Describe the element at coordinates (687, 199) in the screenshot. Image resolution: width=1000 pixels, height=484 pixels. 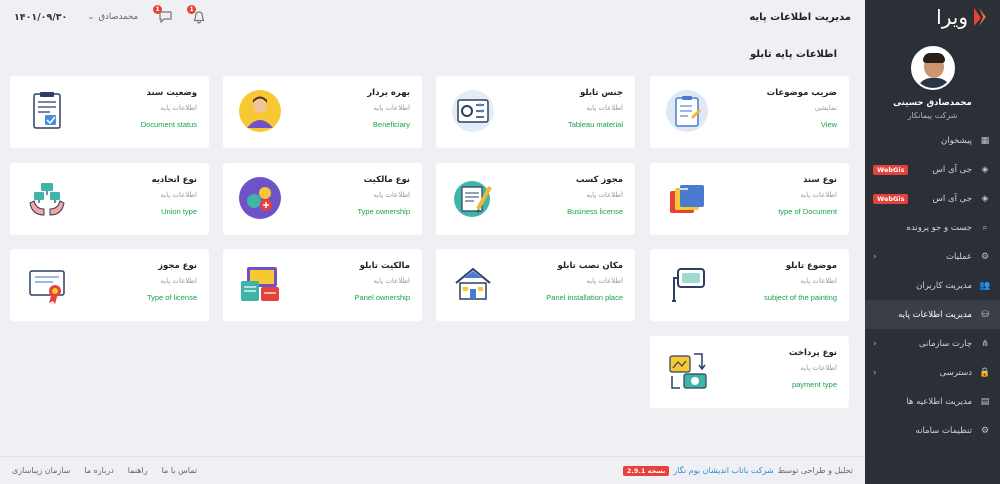
I see `folders-icon` at that location.